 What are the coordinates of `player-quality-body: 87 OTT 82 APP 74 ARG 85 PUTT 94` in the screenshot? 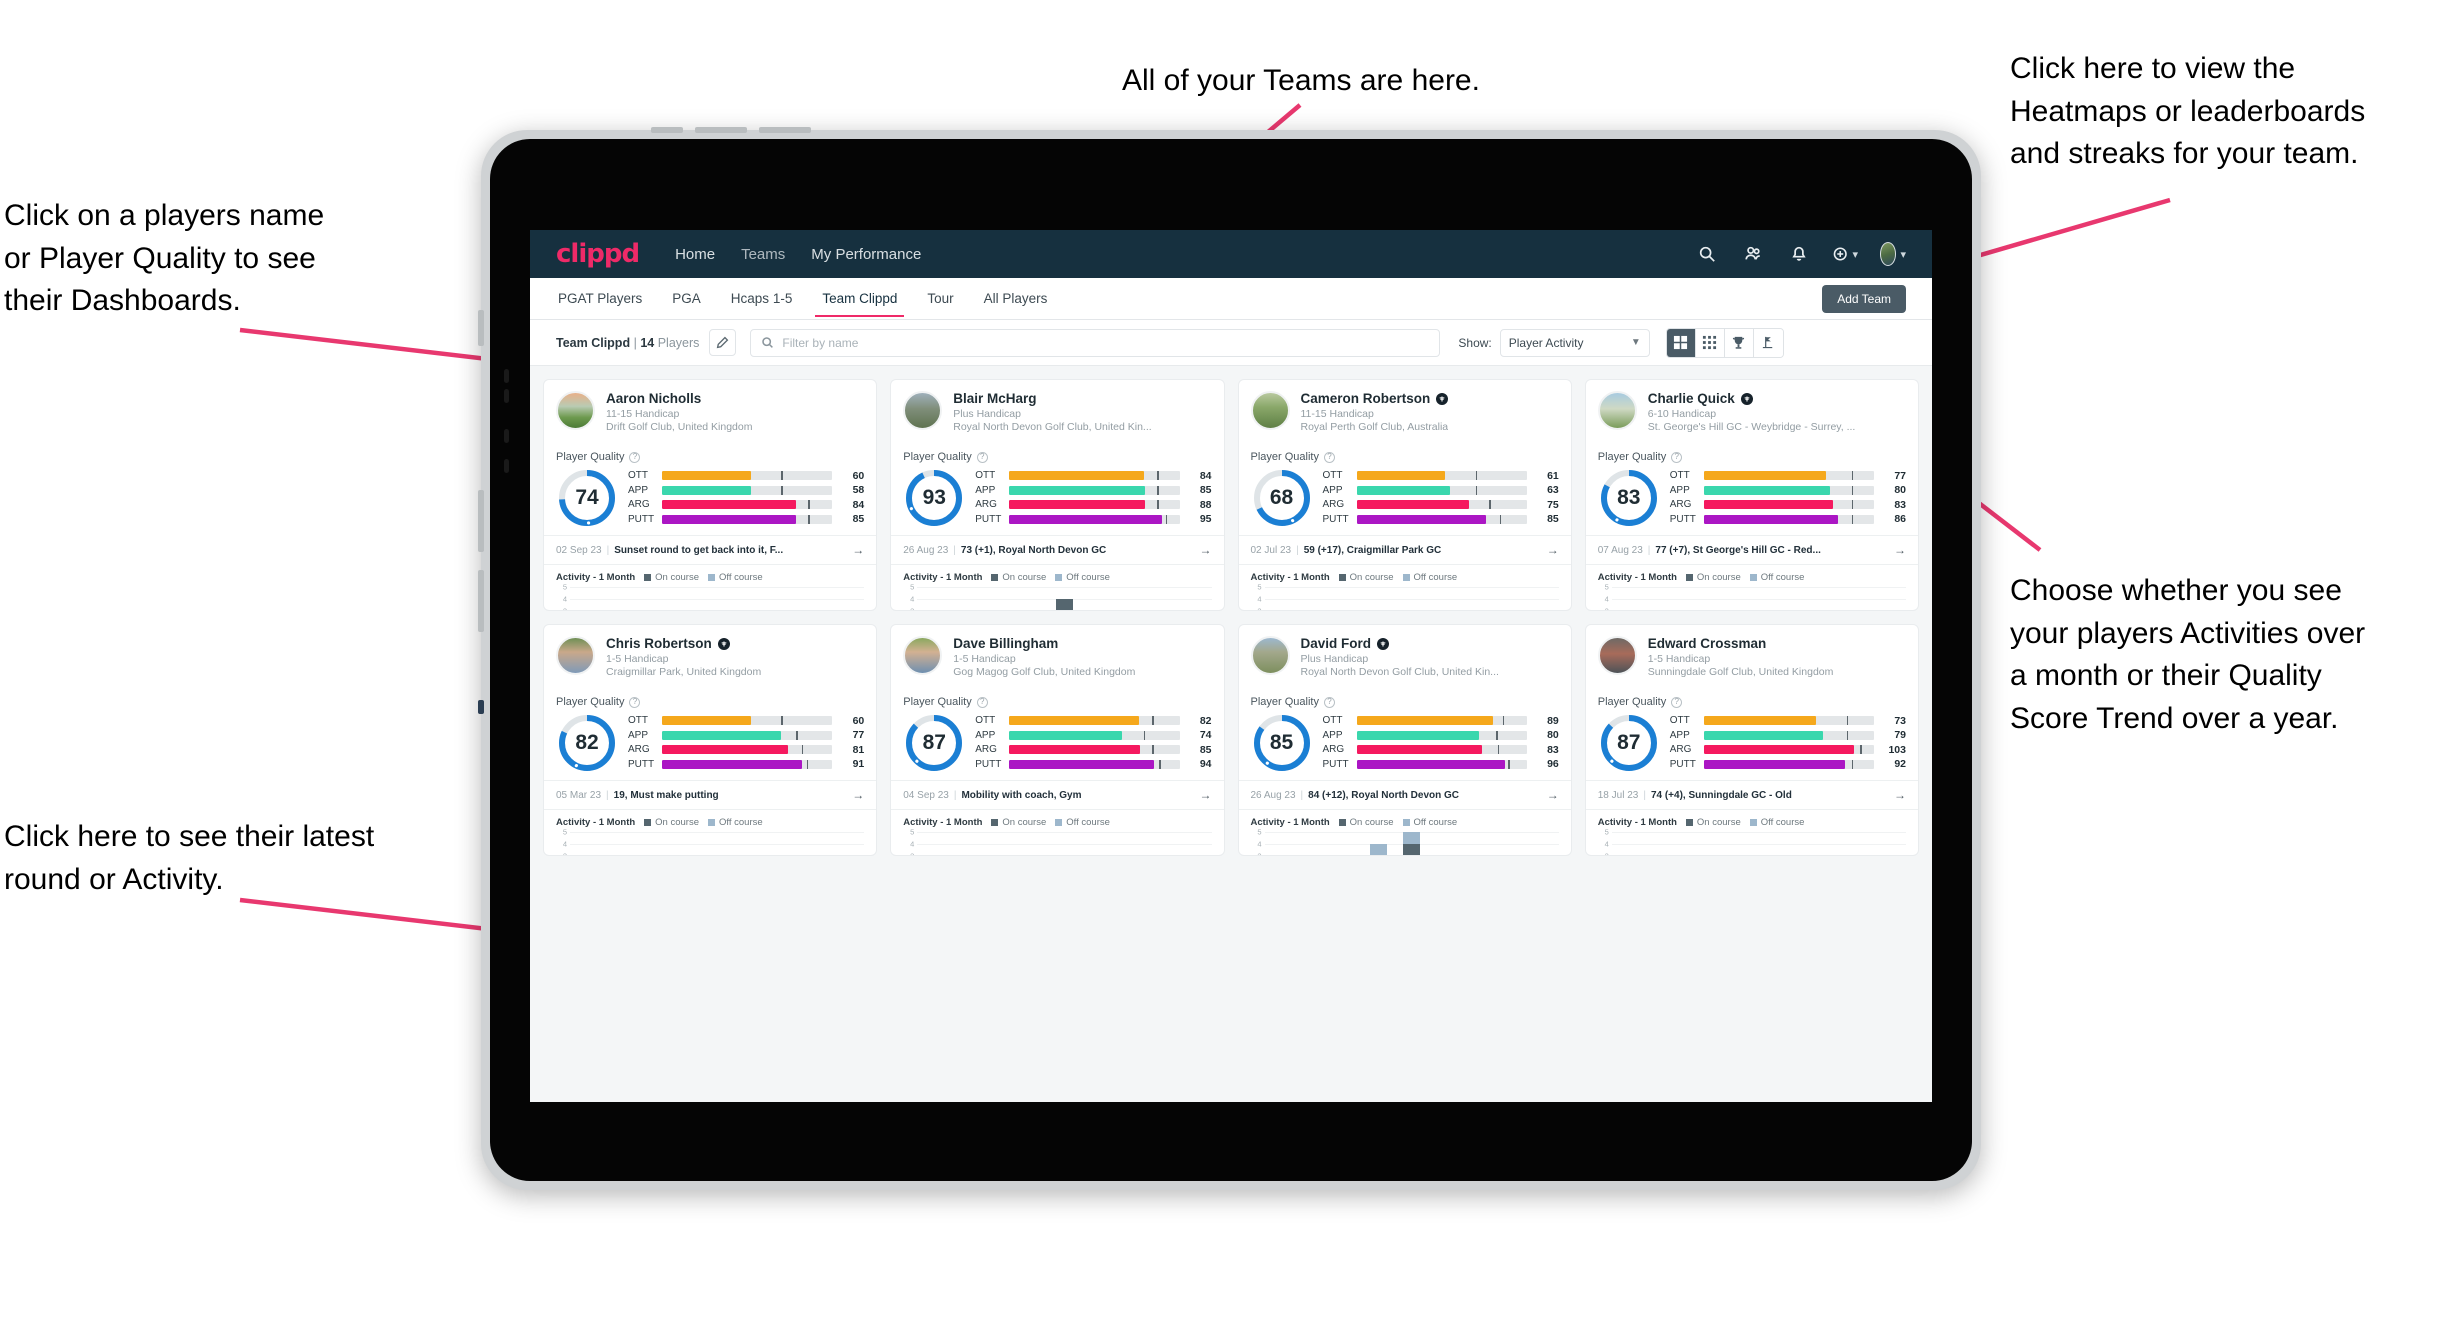 It's located at (1057, 743).